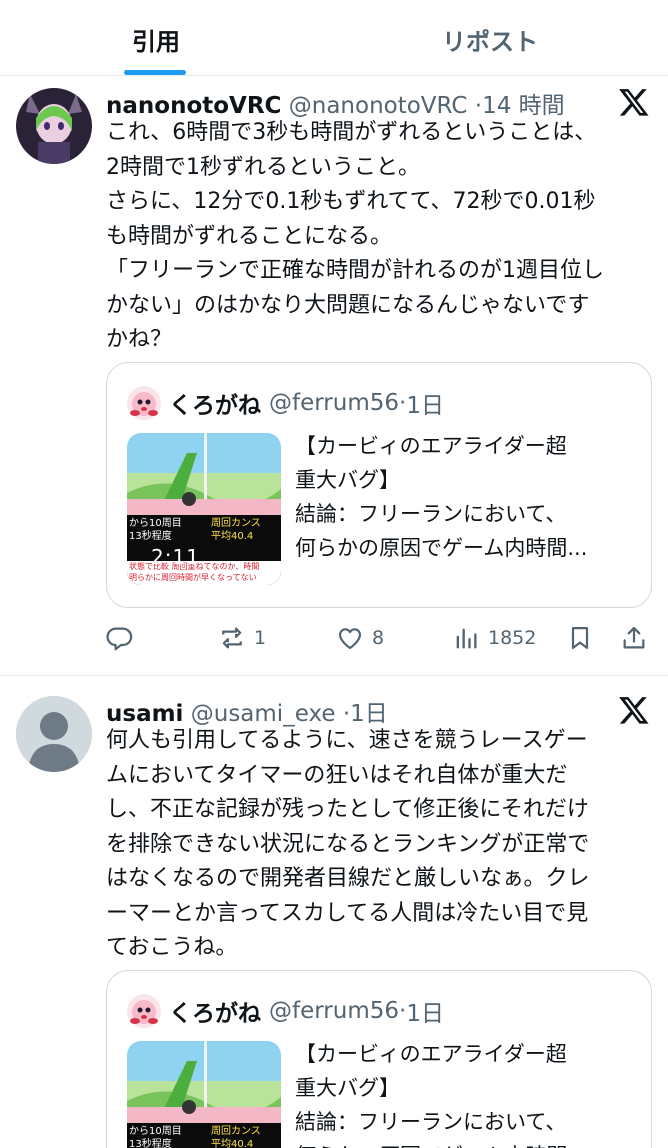  I want to click on like-button: 8, so click(360, 638).